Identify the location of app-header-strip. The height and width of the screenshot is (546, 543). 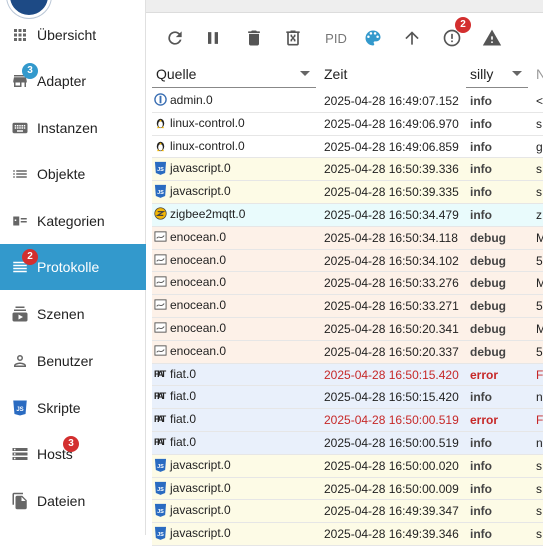
(344, 6).